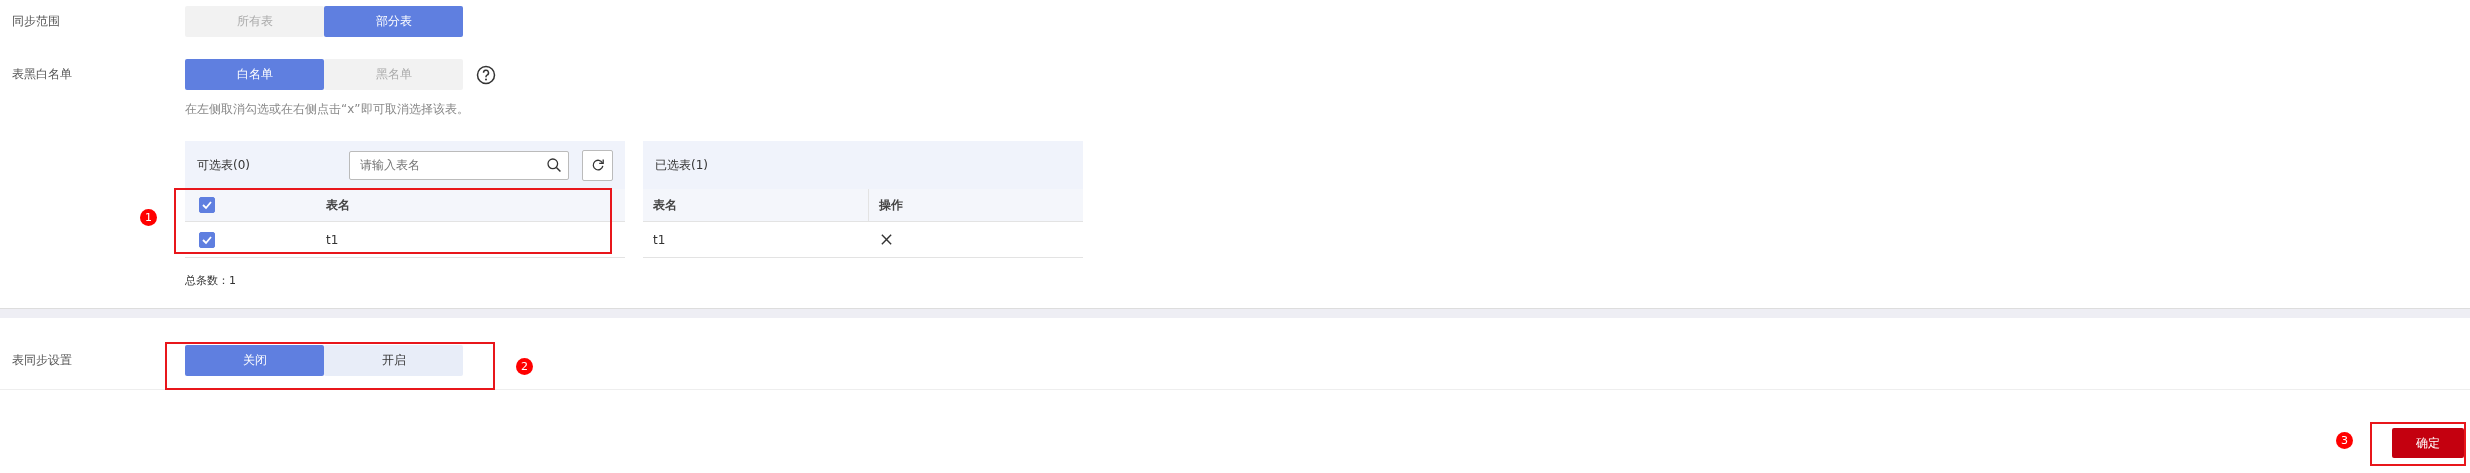 The height and width of the screenshot is (473, 2470). I want to click on help-icon, so click(486, 74).